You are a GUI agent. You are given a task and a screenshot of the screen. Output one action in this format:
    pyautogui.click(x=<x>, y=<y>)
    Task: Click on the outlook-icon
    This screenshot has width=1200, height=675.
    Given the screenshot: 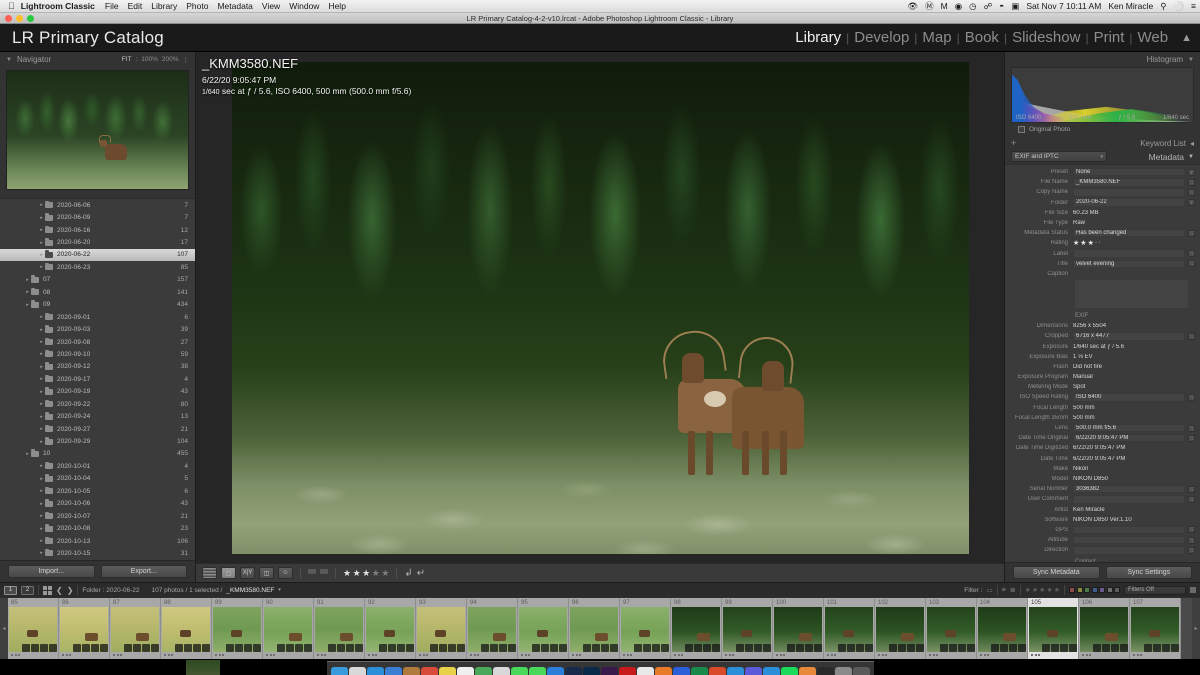 What is the action you would take?
    pyautogui.click(x=735, y=671)
    